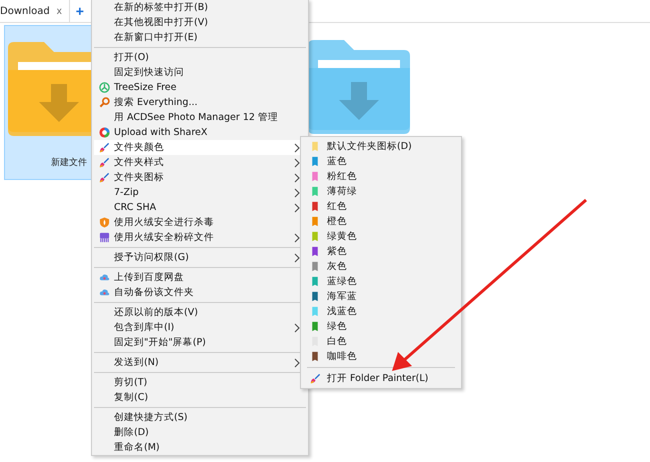  I want to click on menu-item: 使用火绒安全粉碎文件, so click(200, 237).